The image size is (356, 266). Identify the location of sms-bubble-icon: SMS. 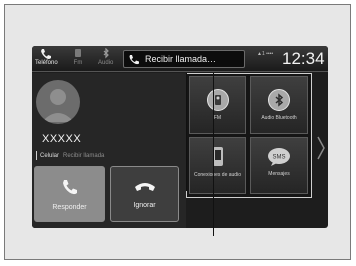
(279, 157).